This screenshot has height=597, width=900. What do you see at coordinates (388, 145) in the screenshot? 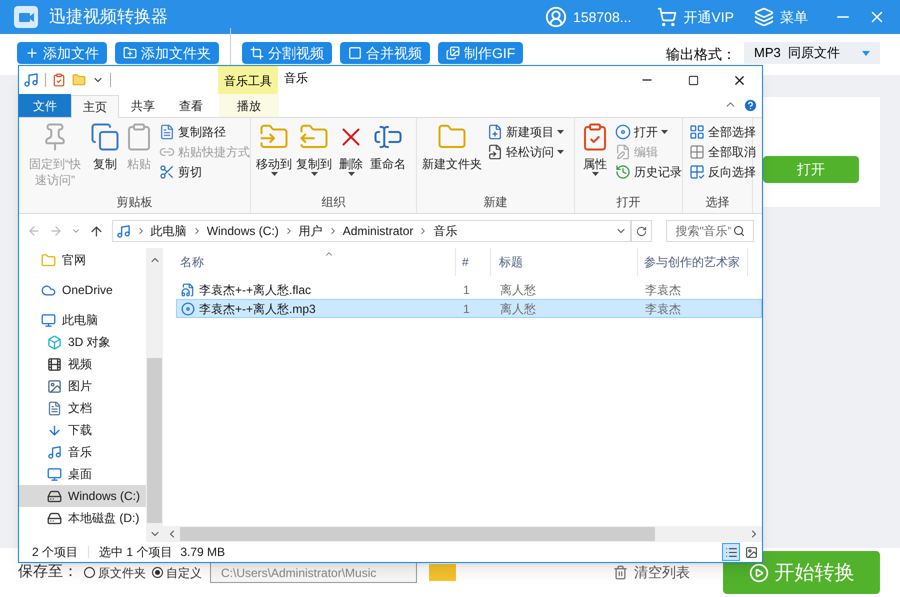
I see `ribbon-button: 重命名` at bounding box center [388, 145].